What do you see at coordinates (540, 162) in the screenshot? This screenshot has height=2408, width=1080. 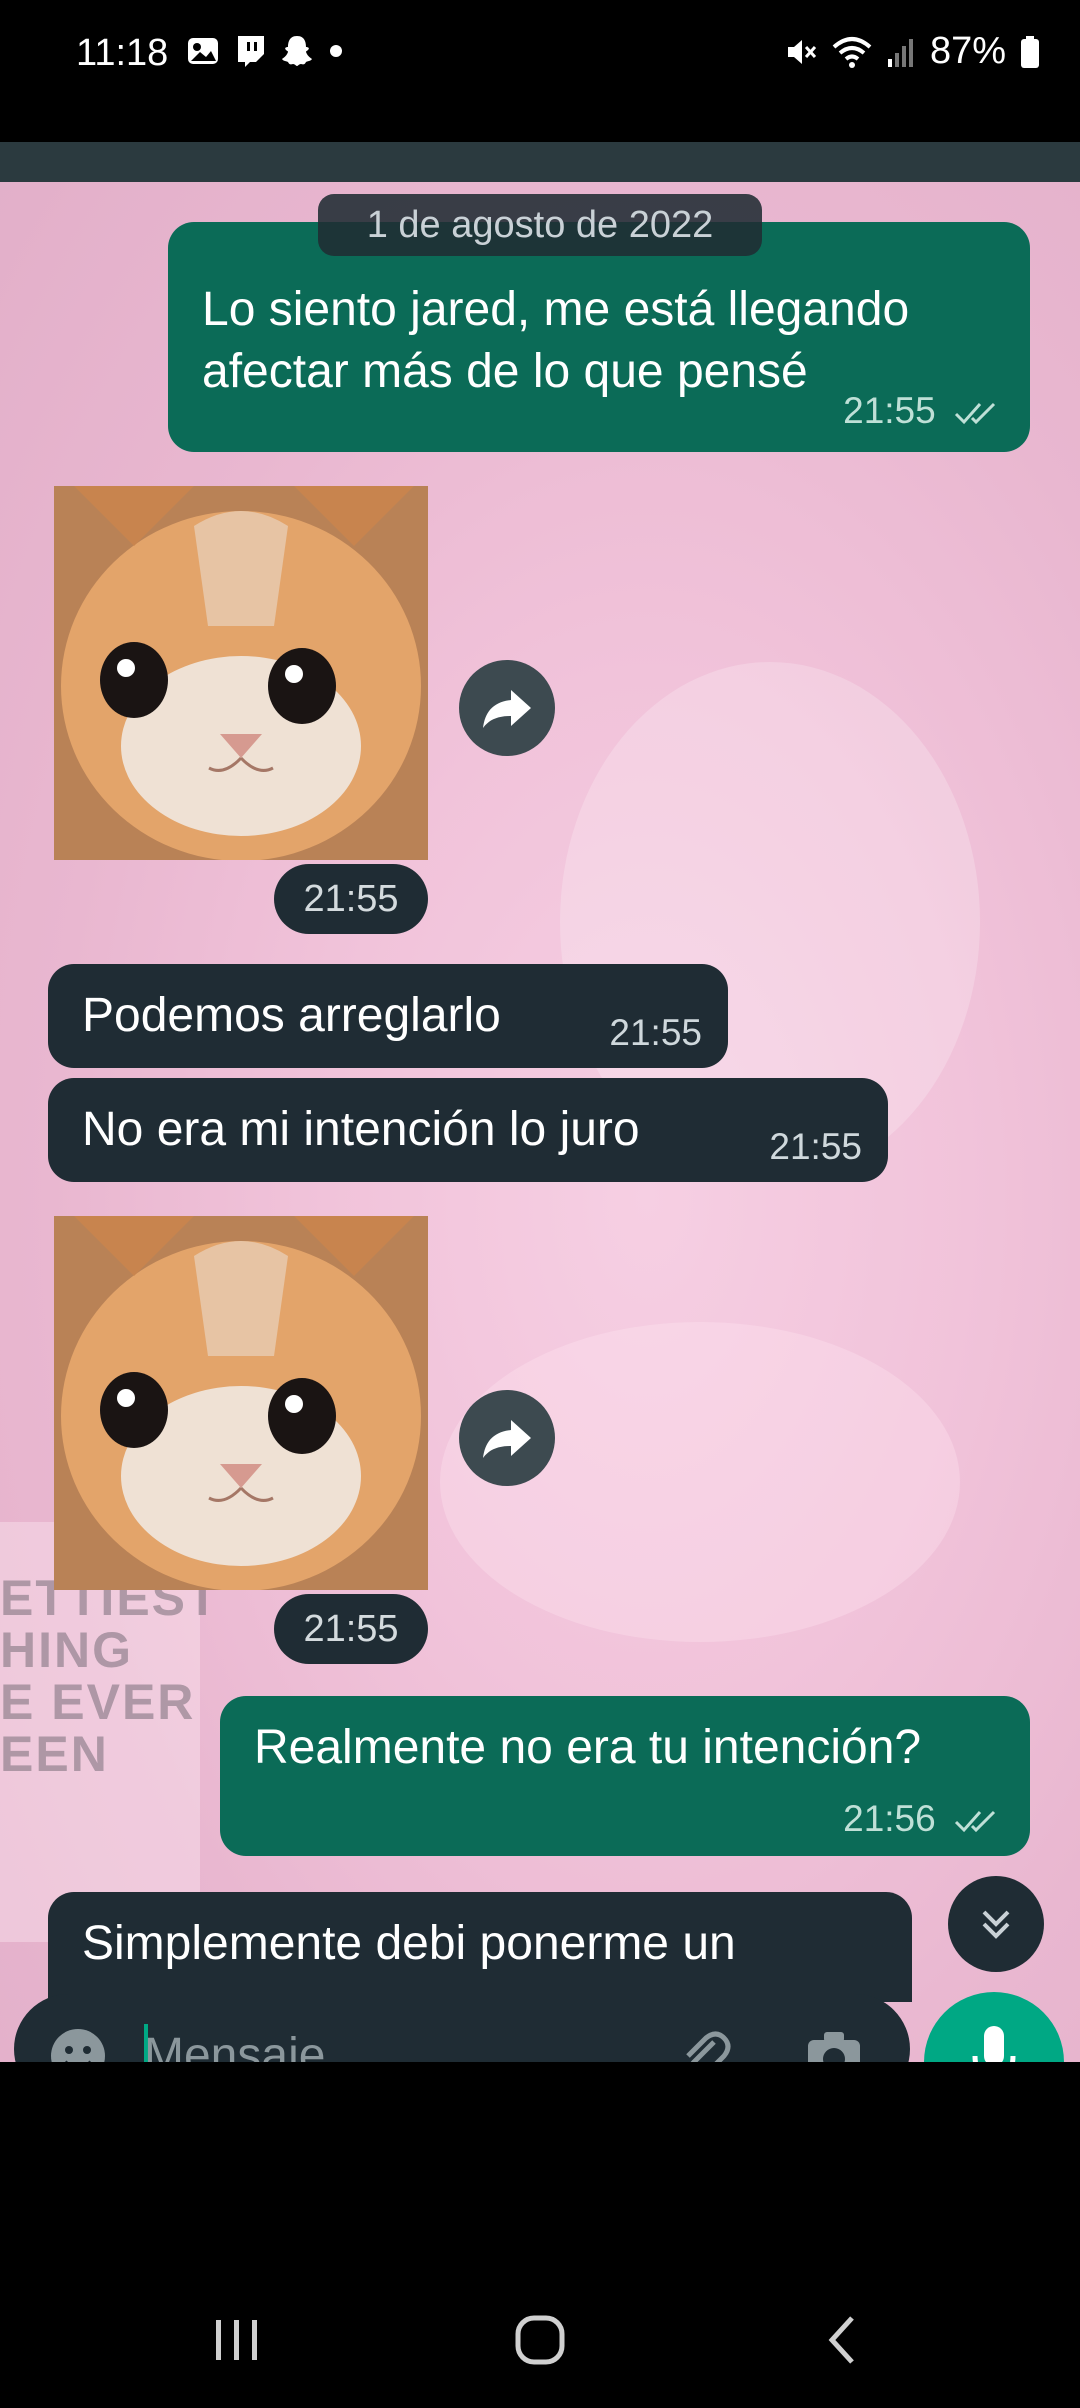 I see `chat-header-edge` at bounding box center [540, 162].